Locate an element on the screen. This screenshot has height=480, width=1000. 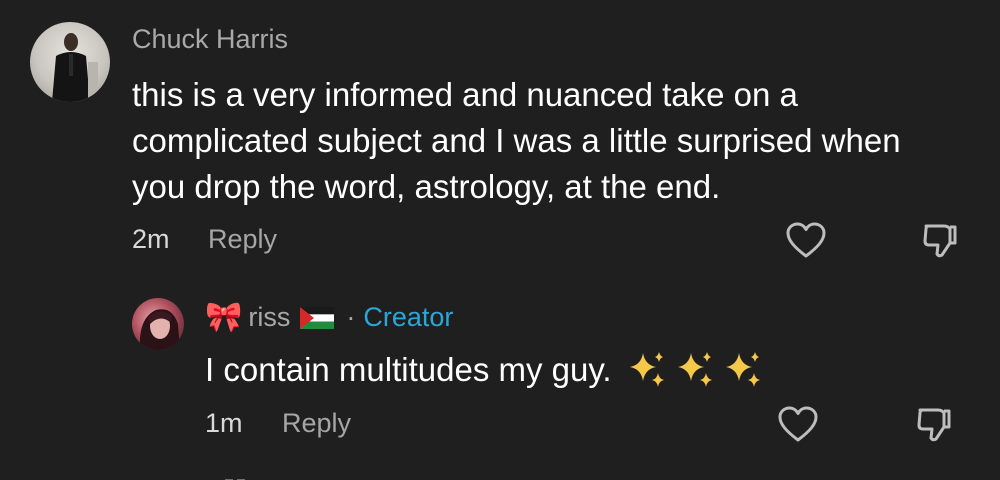
reply-timestamp: 1m is located at coordinates (224, 423).